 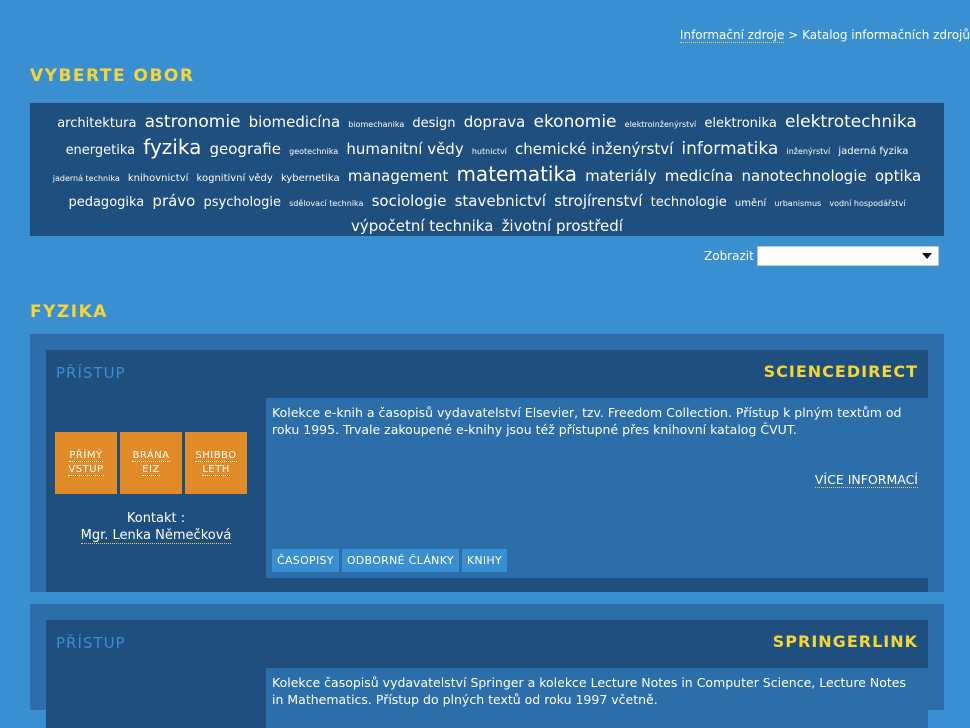 What do you see at coordinates (156, 698) in the screenshot?
I see `resource-access-column` at bounding box center [156, 698].